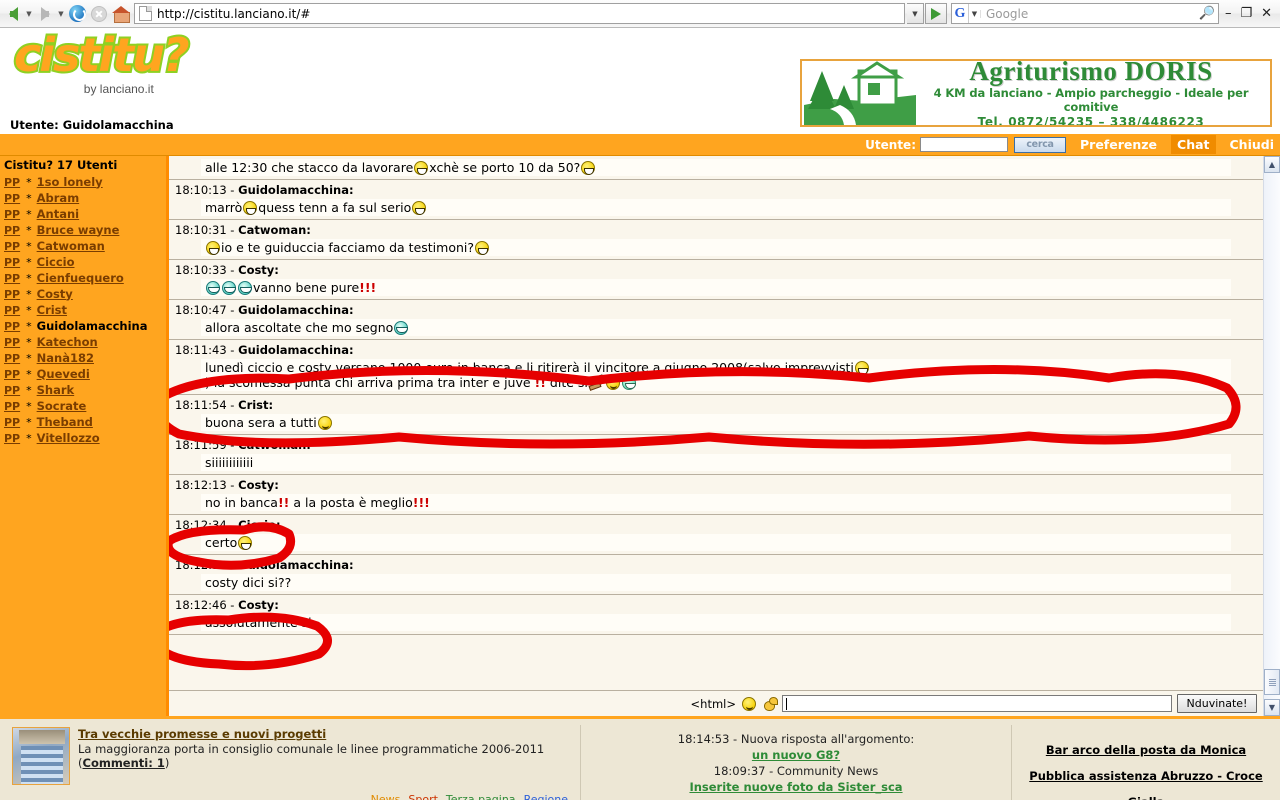  What do you see at coordinates (99, 14) in the screenshot?
I see `stop-button` at bounding box center [99, 14].